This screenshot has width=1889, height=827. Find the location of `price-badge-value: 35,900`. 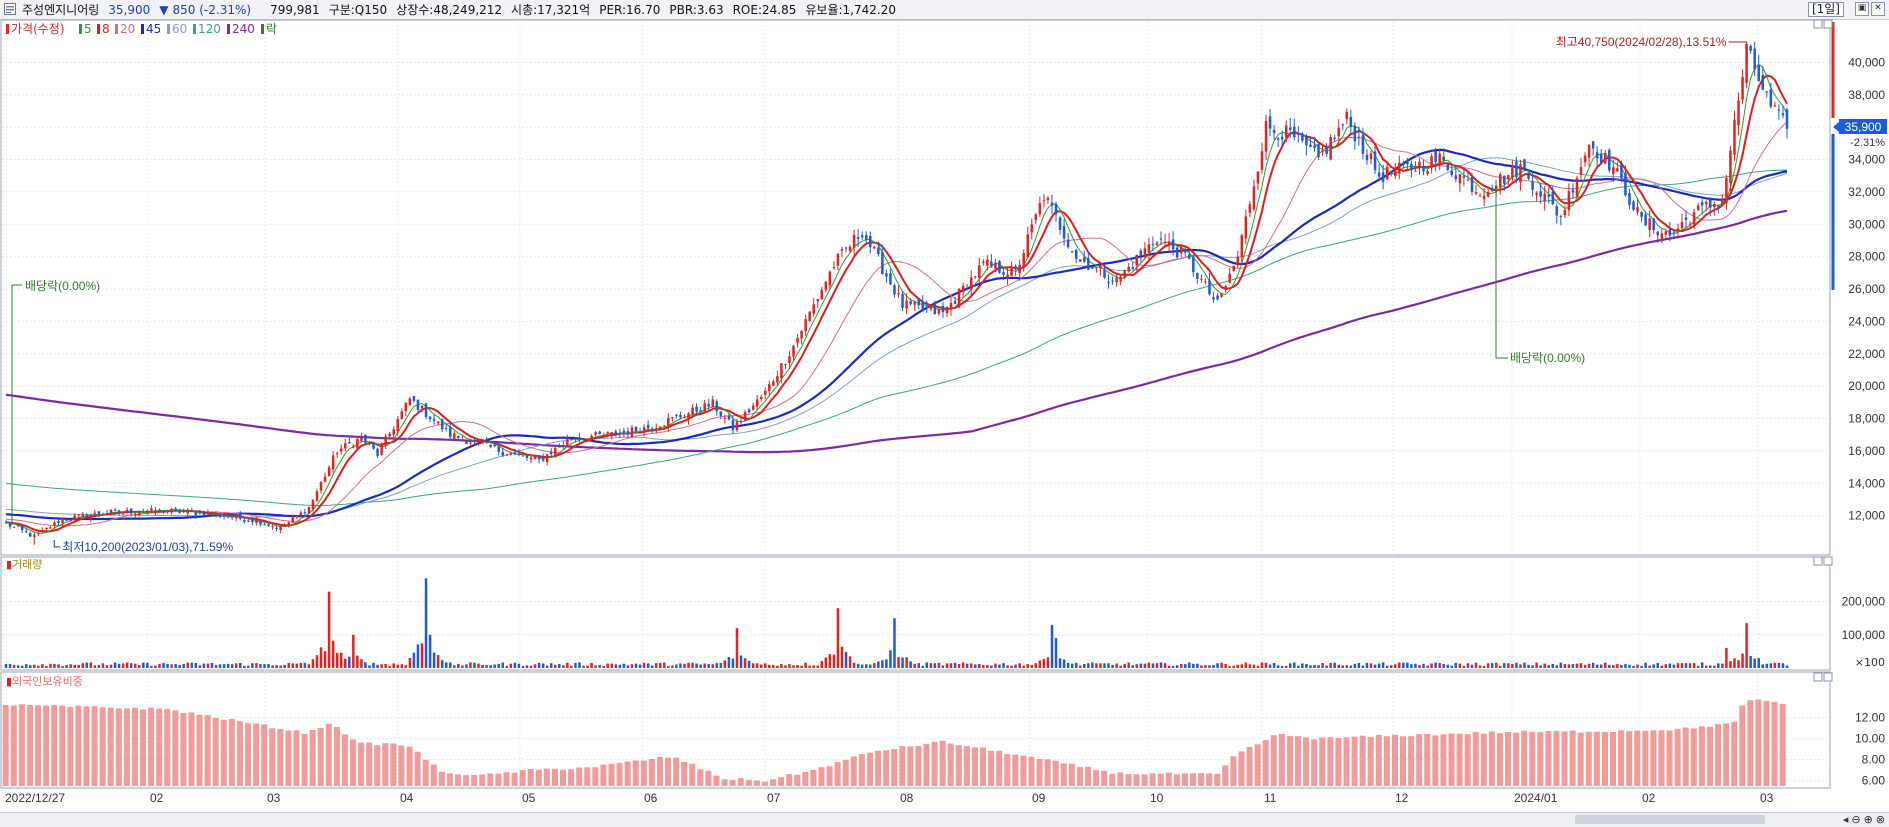

price-badge-value: 35,900 is located at coordinates (1863, 127).